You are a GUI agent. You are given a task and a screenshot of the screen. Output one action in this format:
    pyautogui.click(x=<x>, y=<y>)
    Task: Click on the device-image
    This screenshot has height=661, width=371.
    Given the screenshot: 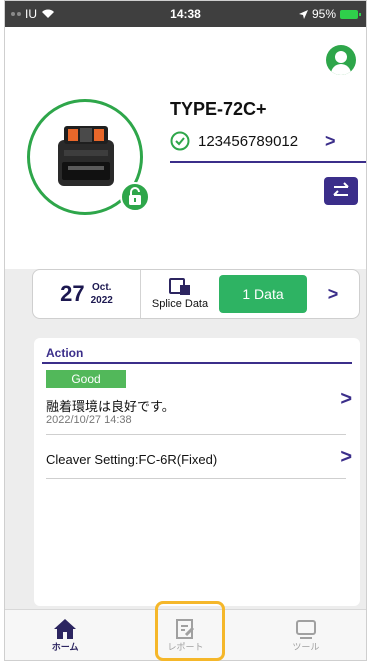 What is the action you would take?
    pyautogui.click(x=88, y=157)
    